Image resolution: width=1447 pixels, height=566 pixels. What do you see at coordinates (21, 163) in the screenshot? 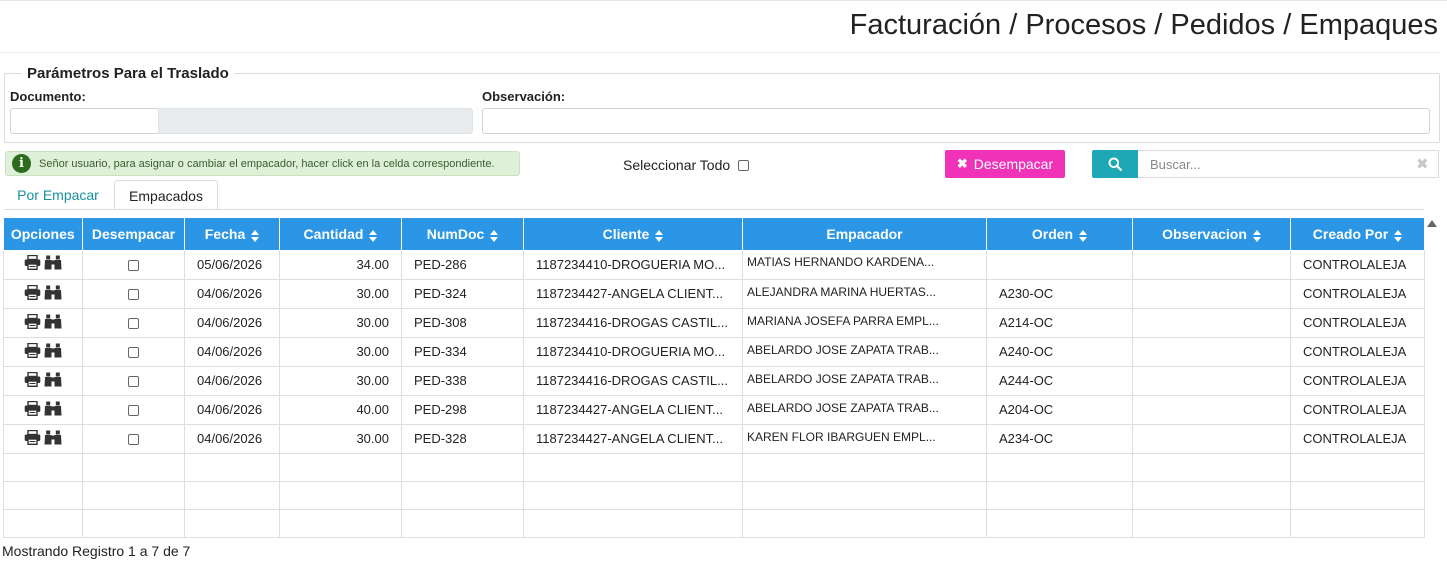
I see `info-circle-icon: i` at bounding box center [21, 163].